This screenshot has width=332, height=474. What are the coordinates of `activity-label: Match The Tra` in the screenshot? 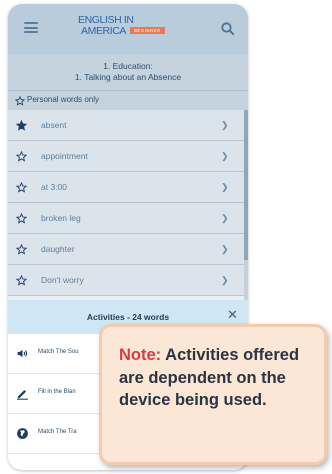 It's located at (57, 432).